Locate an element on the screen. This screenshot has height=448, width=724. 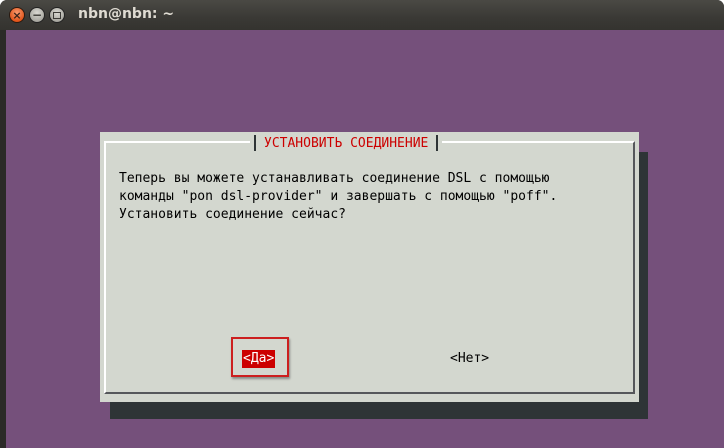
minimize-icon: − is located at coordinates (37, 15).